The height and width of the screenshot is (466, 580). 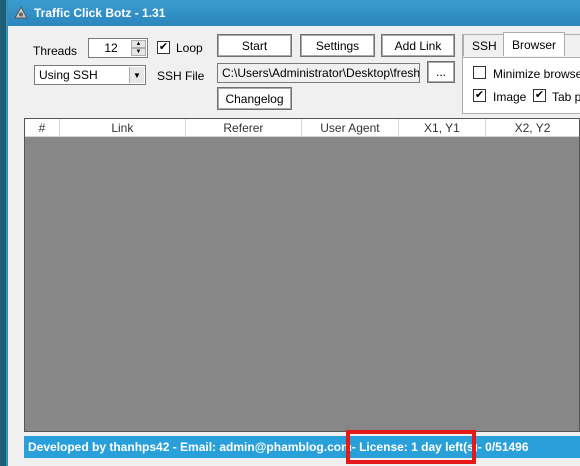 I want to click on loop-checkbox: ✔, so click(x=163, y=47).